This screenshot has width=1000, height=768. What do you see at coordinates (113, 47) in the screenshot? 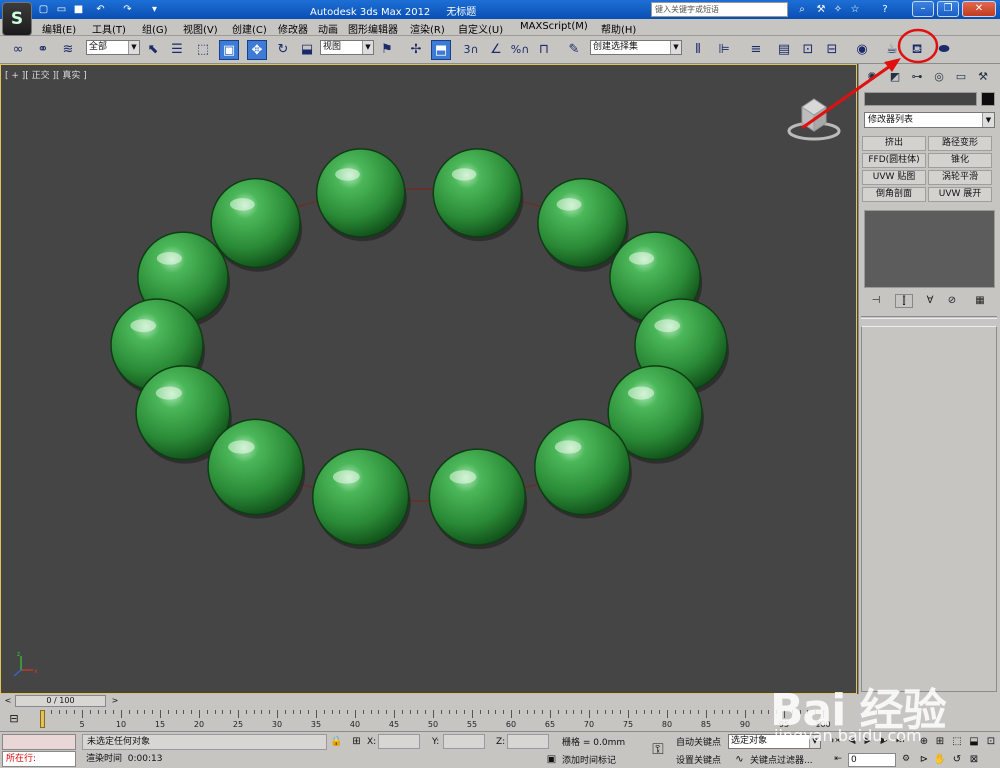
I see `selection-filter-dropdown: 全部 ▼` at bounding box center [113, 47].